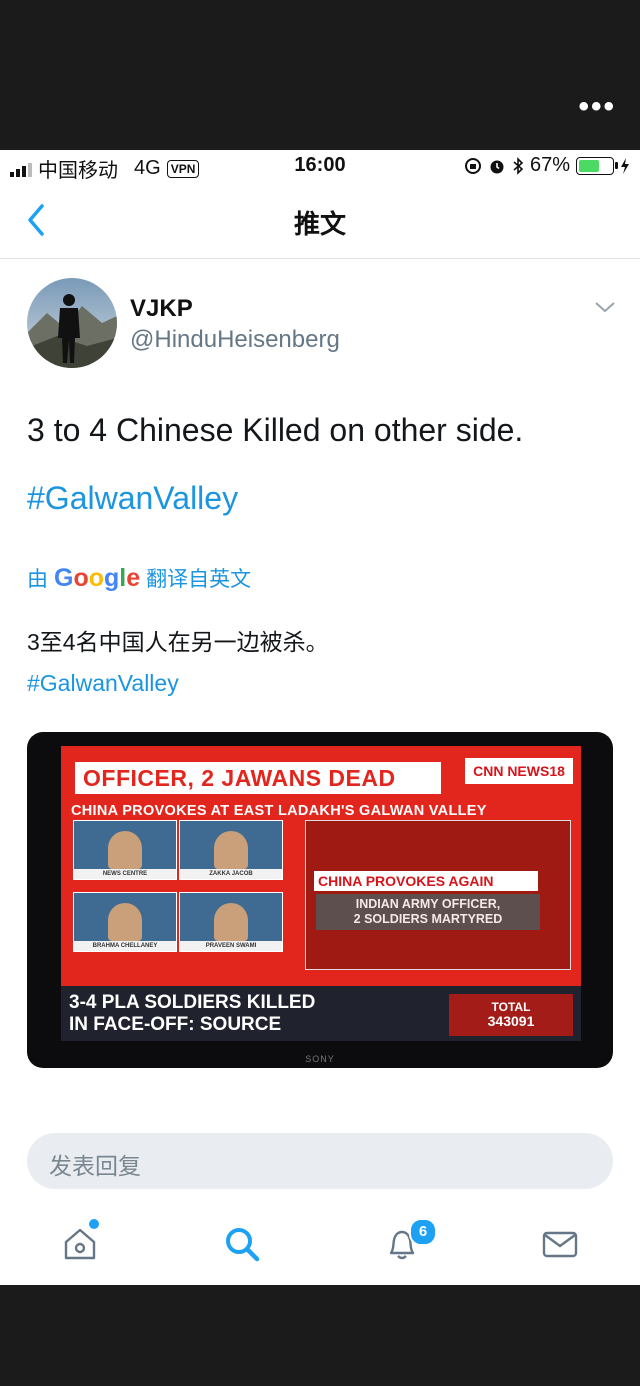  What do you see at coordinates (235, 340) in the screenshot?
I see `user-handle: @HinduHeisenberg` at bounding box center [235, 340].